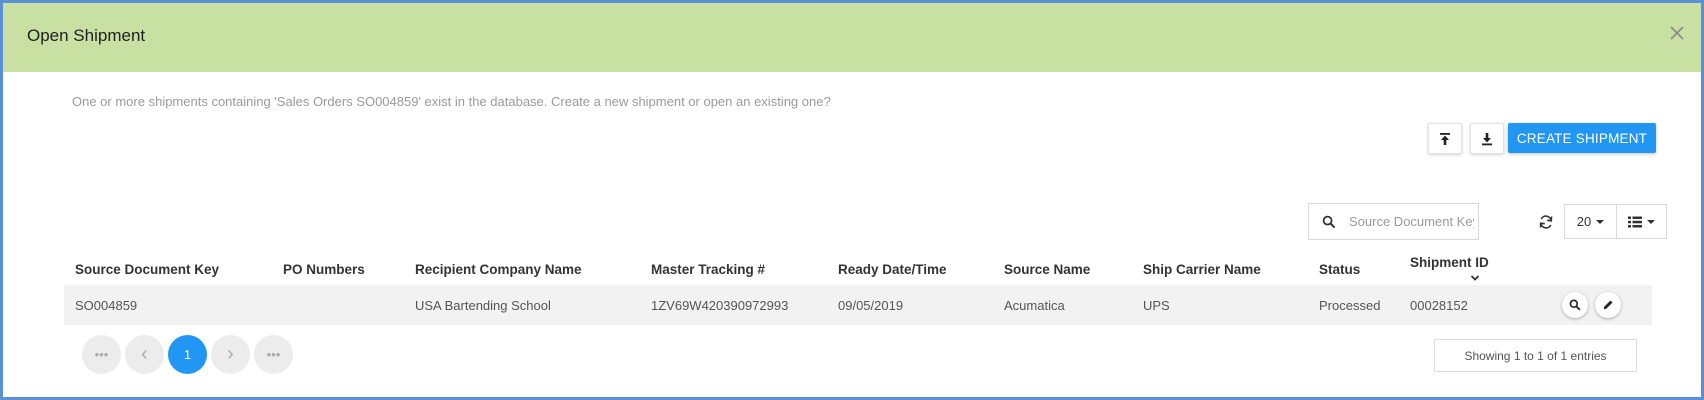  What do you see at coordinates (1535, 355) in the screenshot?
I see `entries-summary: Showing 1 to 1 of 1 entries` at bounding box center [1535, 355].